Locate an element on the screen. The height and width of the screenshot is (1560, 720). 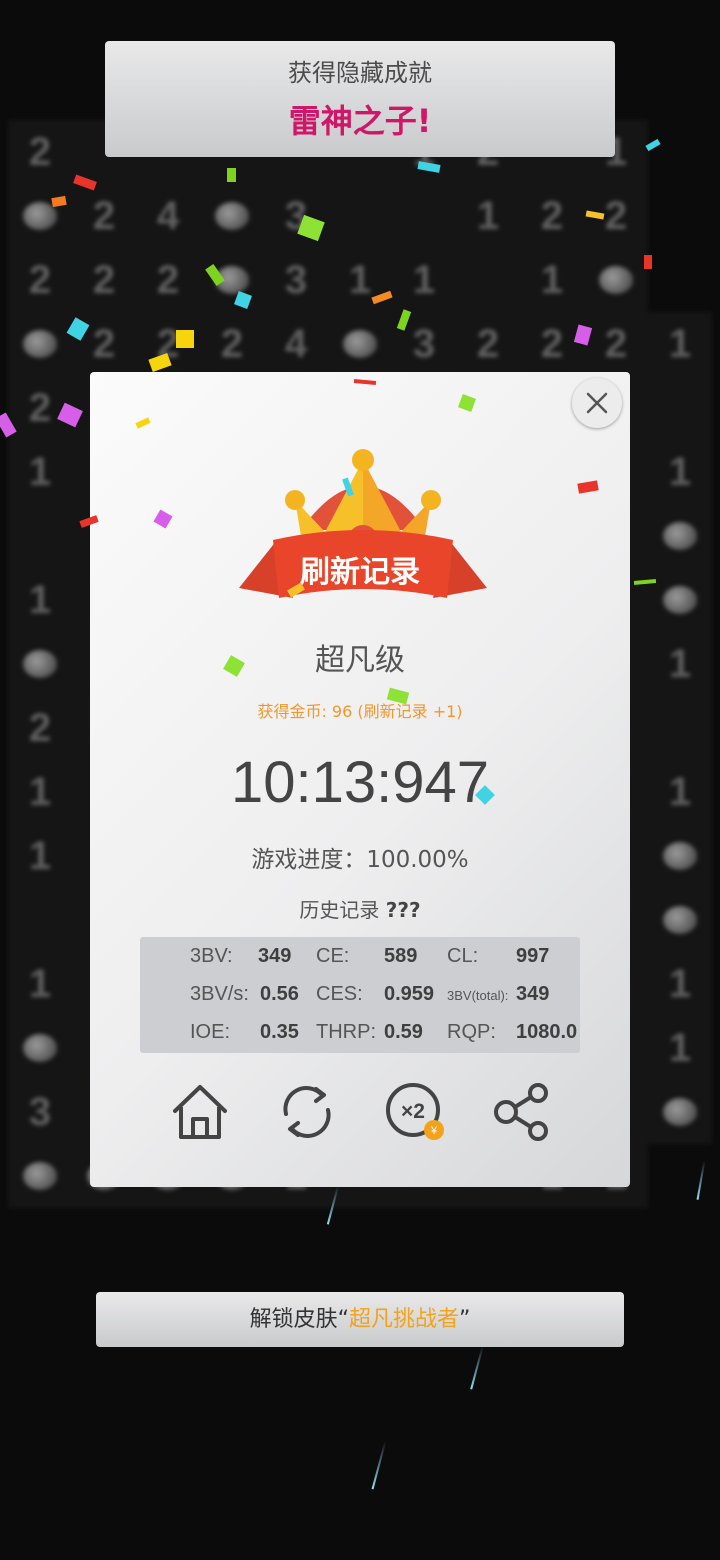
share-icon is located at coordinates (521, 1112).